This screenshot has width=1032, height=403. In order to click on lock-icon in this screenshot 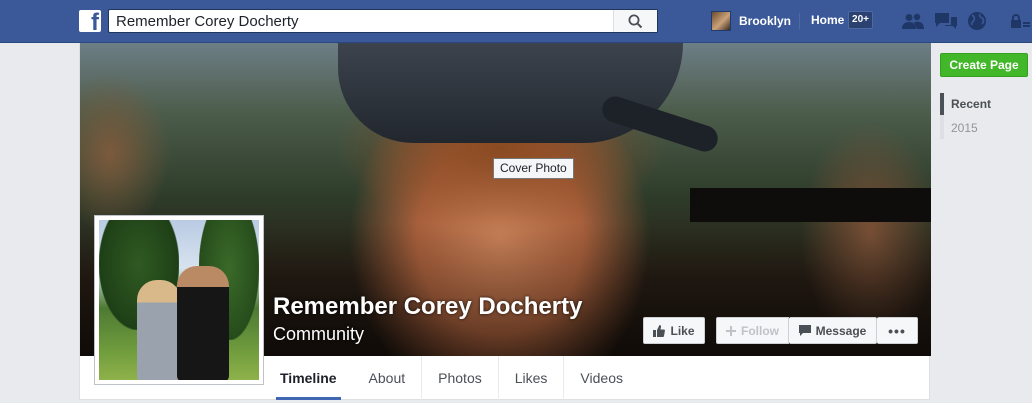, I will do `click(1020, 21)`.